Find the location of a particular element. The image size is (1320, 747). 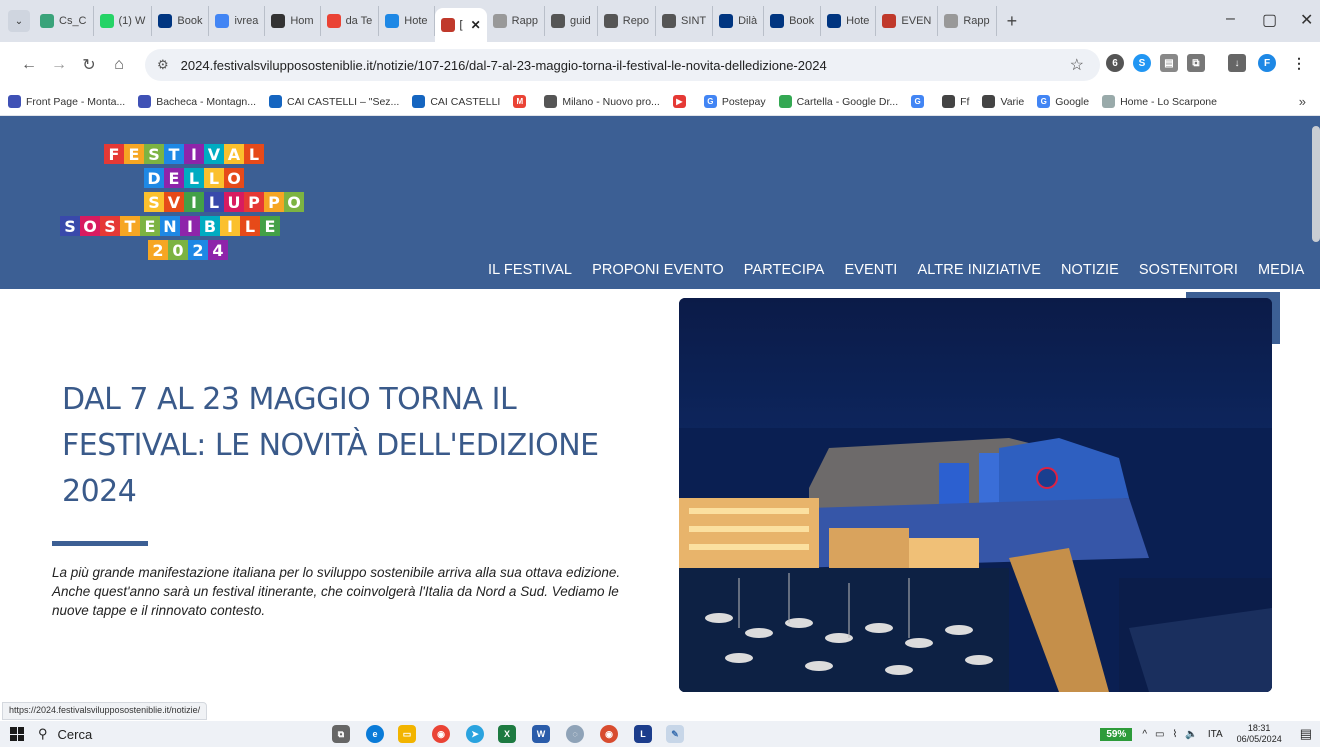

tab: Dilà is located at coordinates (739, 21).